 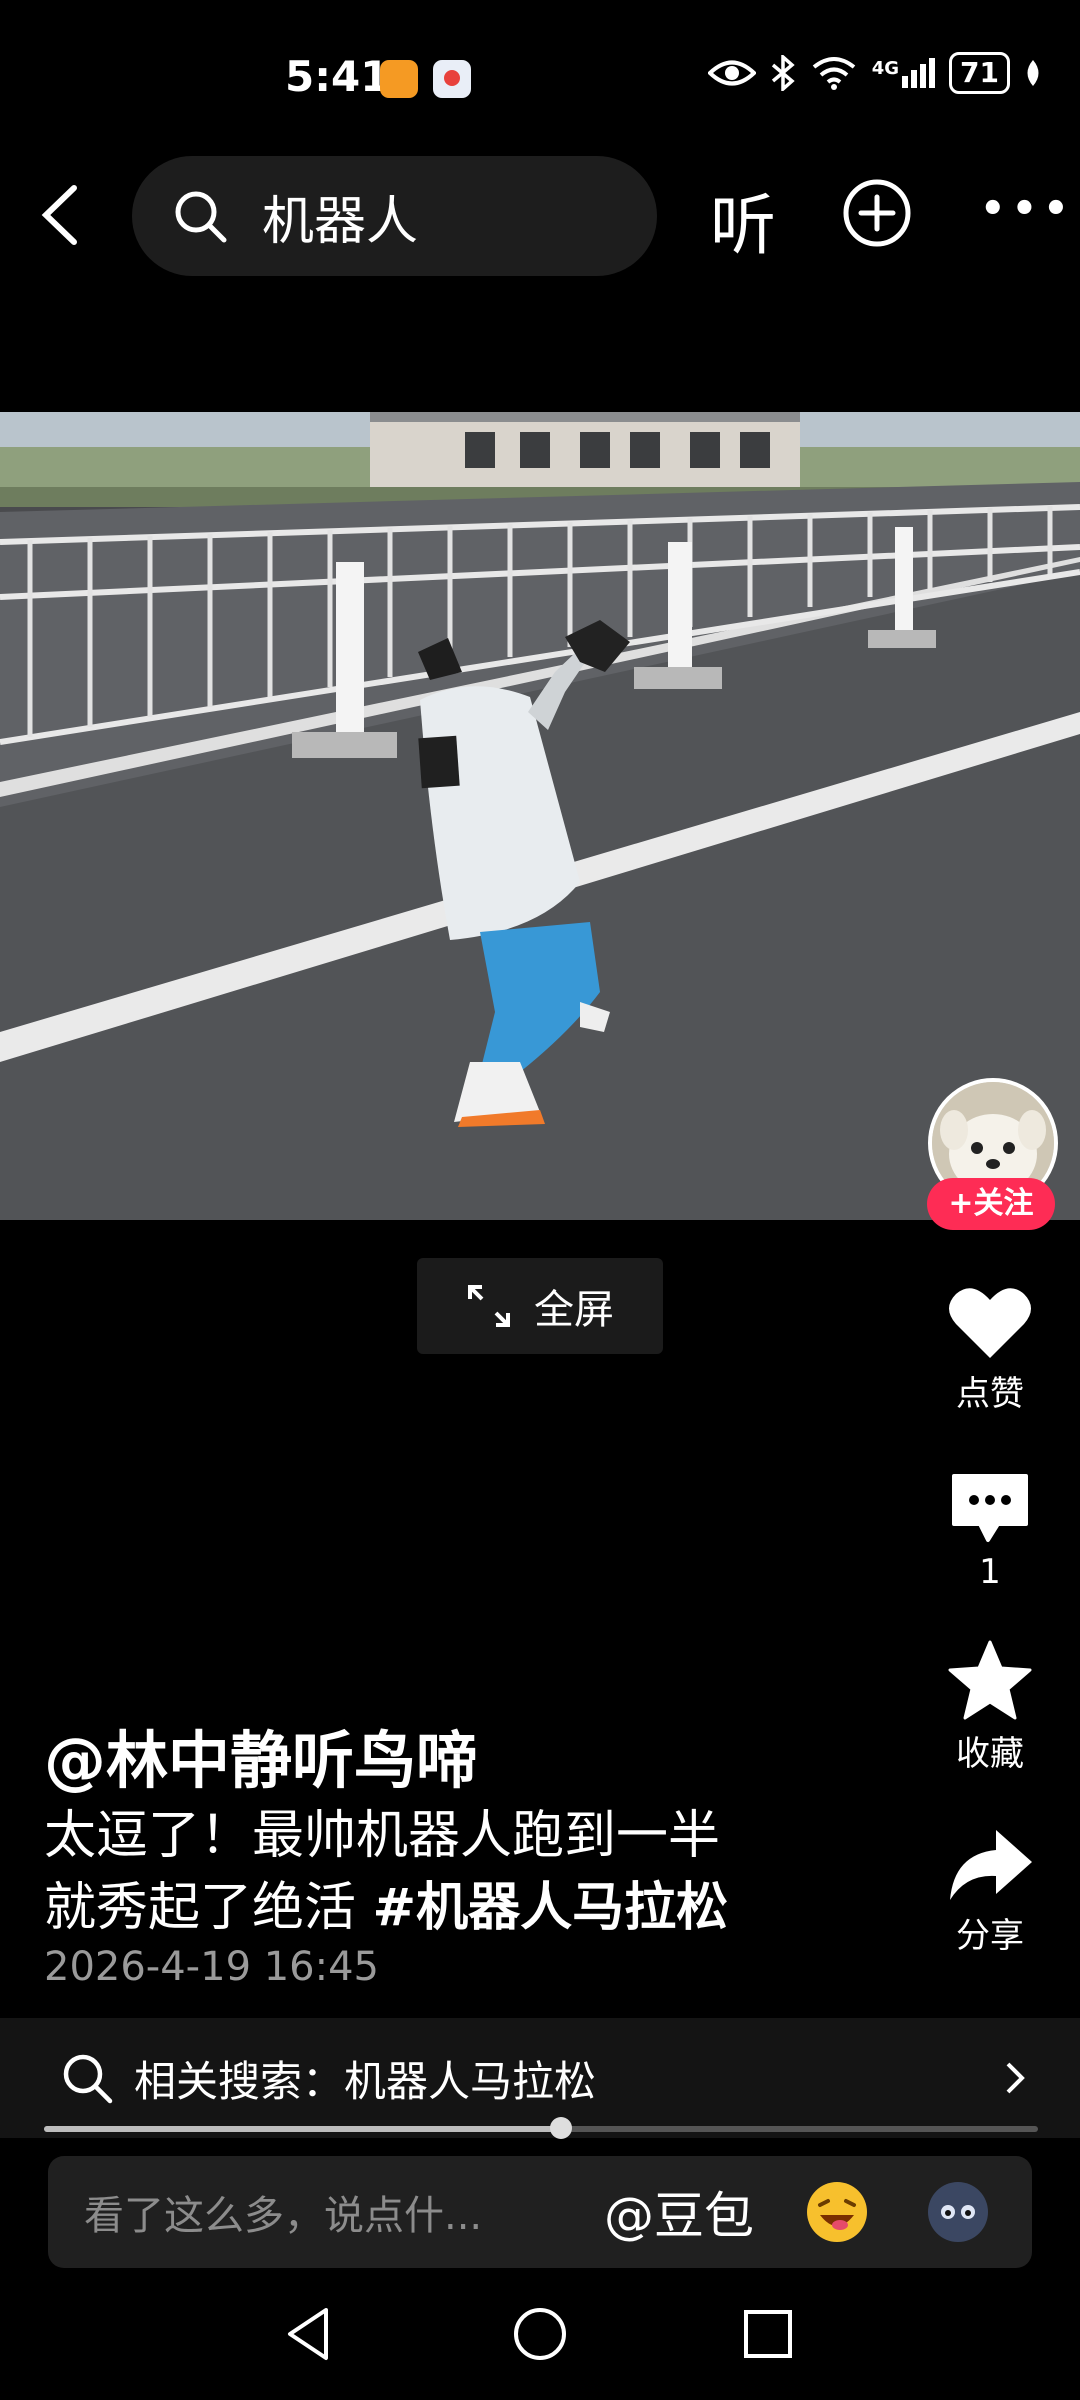 I want to click on back-icon, so click(x=62, y=215).